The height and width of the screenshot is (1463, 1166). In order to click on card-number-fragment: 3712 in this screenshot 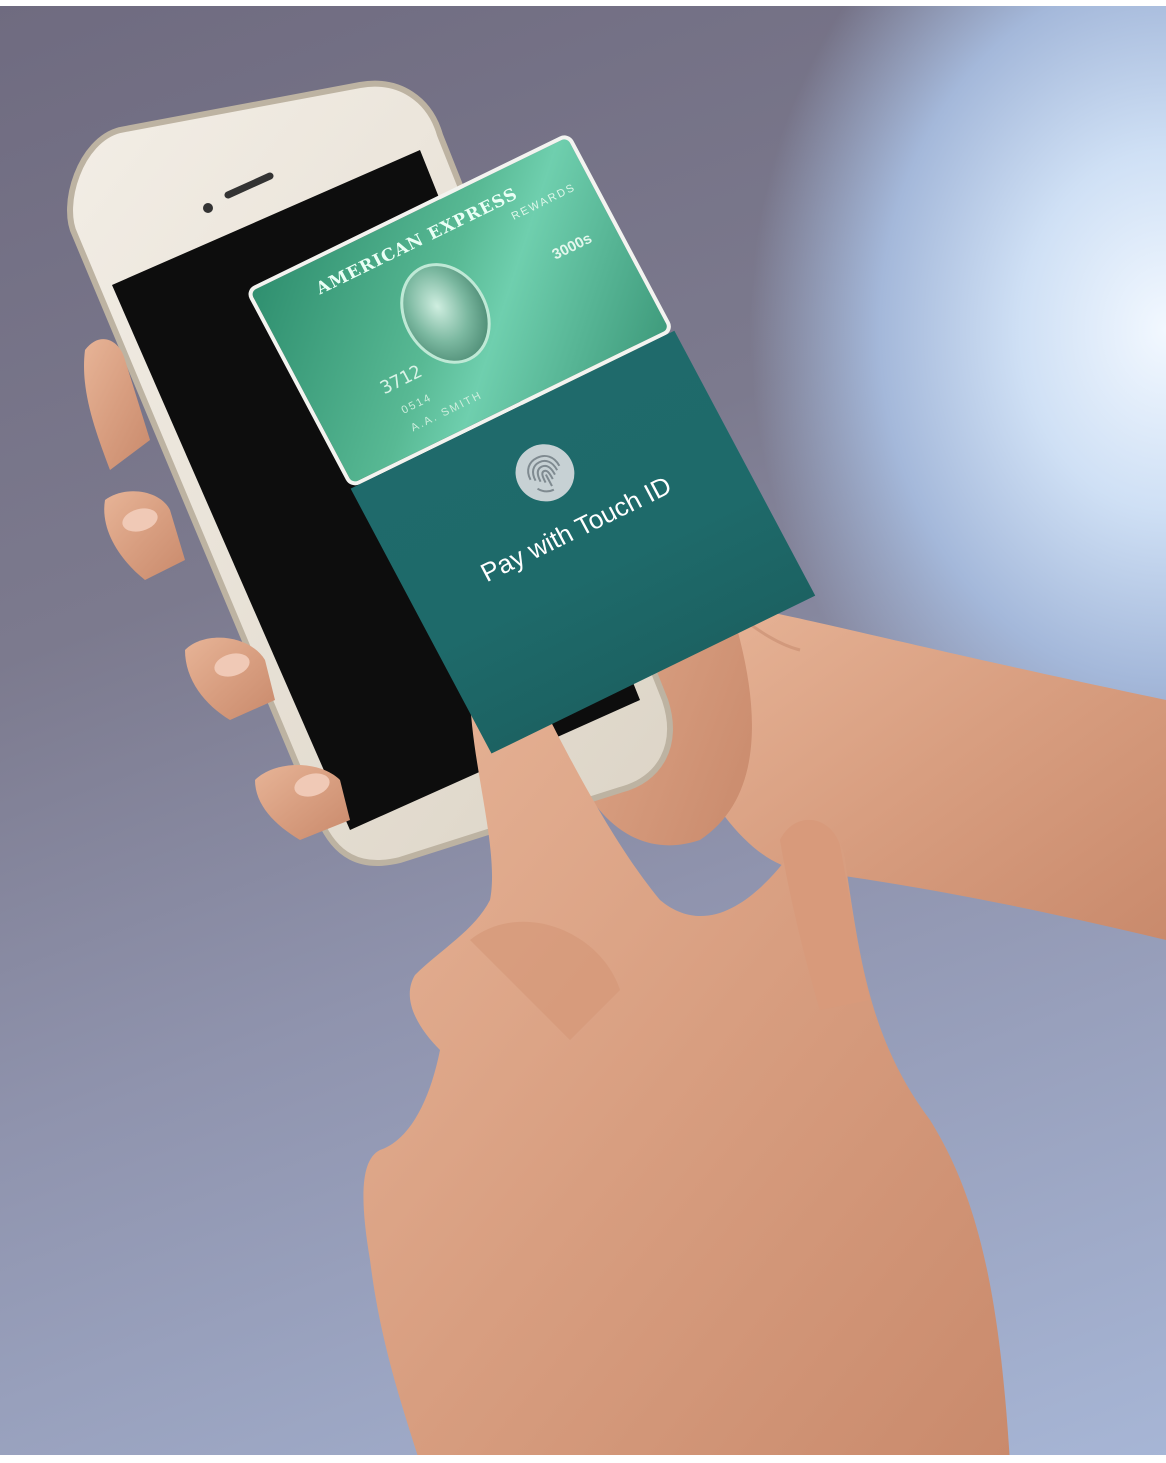, I will do `click(401, 380)`.